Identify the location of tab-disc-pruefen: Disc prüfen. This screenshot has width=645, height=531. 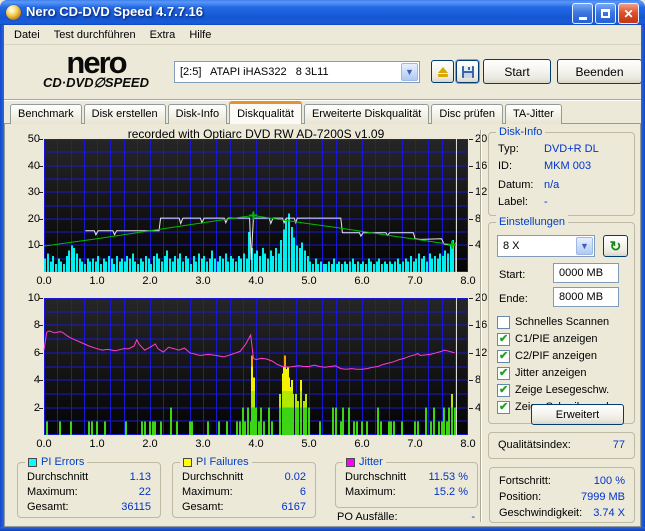
(467, 114).